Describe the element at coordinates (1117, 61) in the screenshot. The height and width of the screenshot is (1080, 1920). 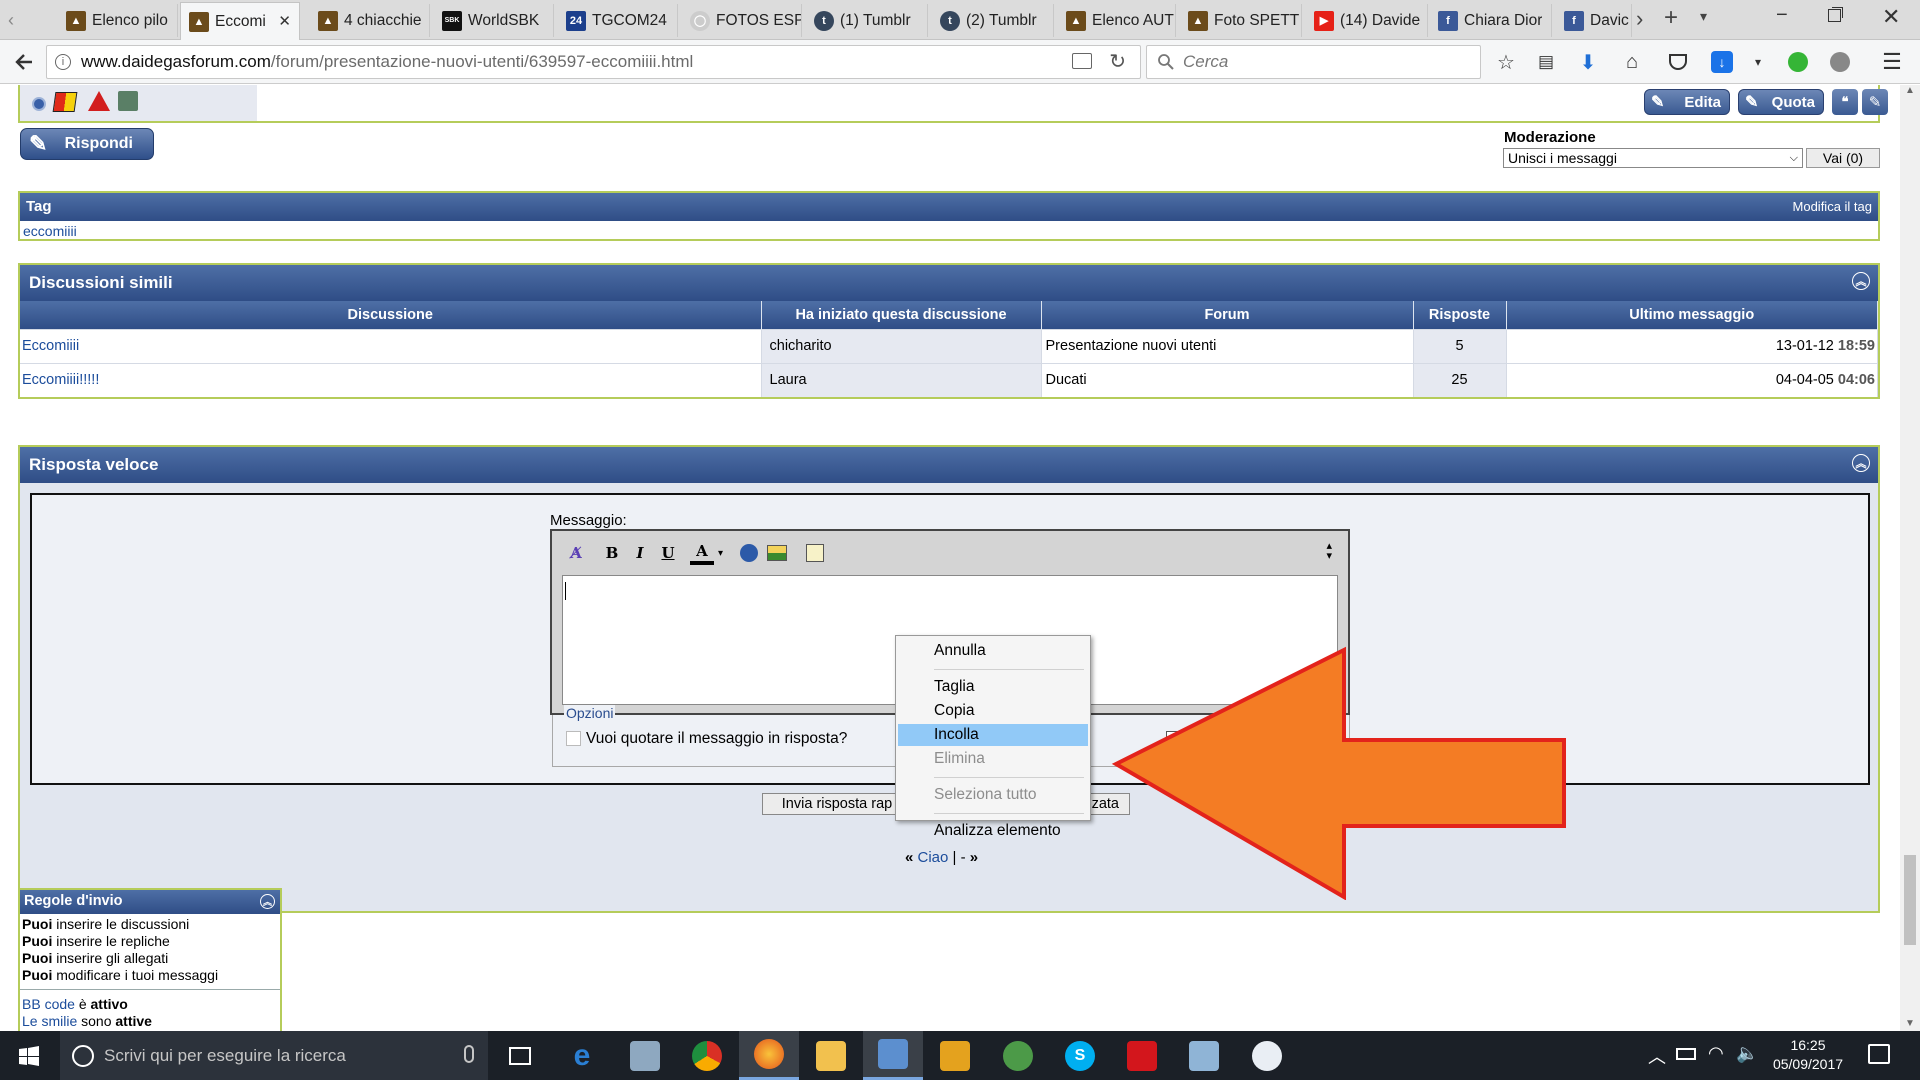
I see `reload-icon: ↻` at that location.